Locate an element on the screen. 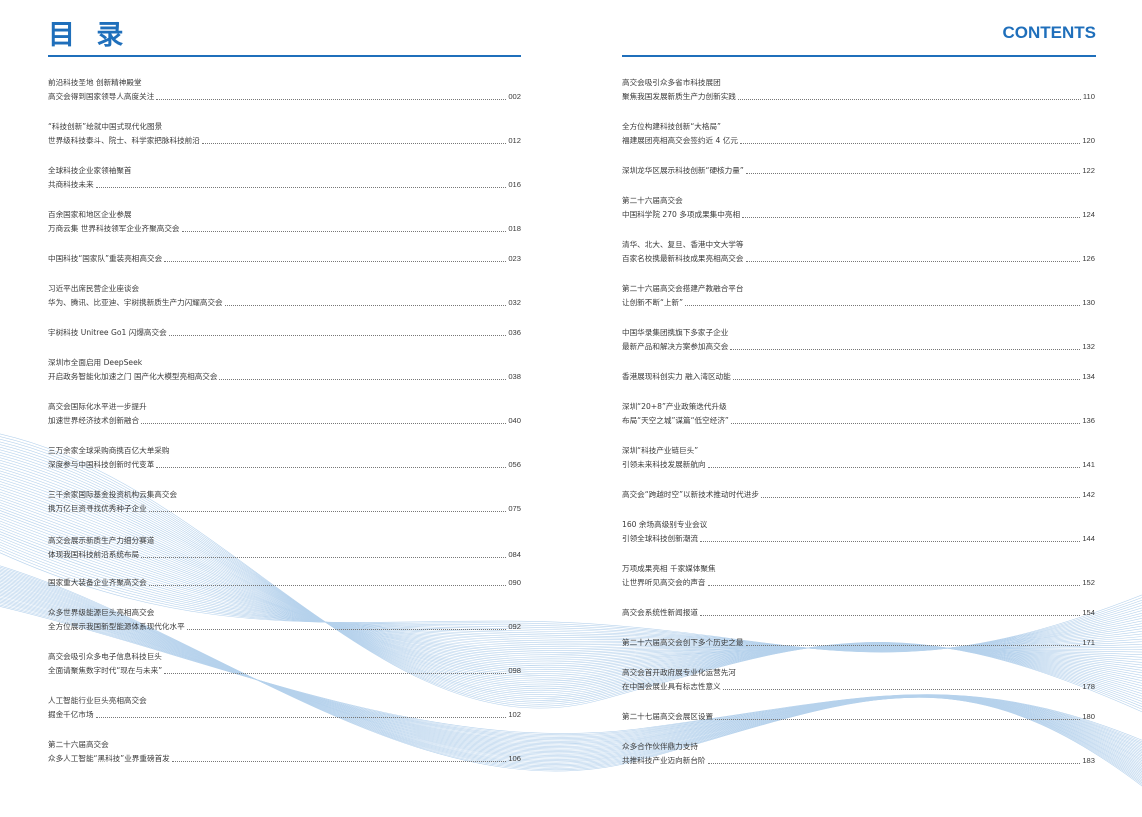 The height and width of the screenshot is (817, 1142). toc-entry: 高交会系统性新闻报道 154 is located at coordinates (858, 613).